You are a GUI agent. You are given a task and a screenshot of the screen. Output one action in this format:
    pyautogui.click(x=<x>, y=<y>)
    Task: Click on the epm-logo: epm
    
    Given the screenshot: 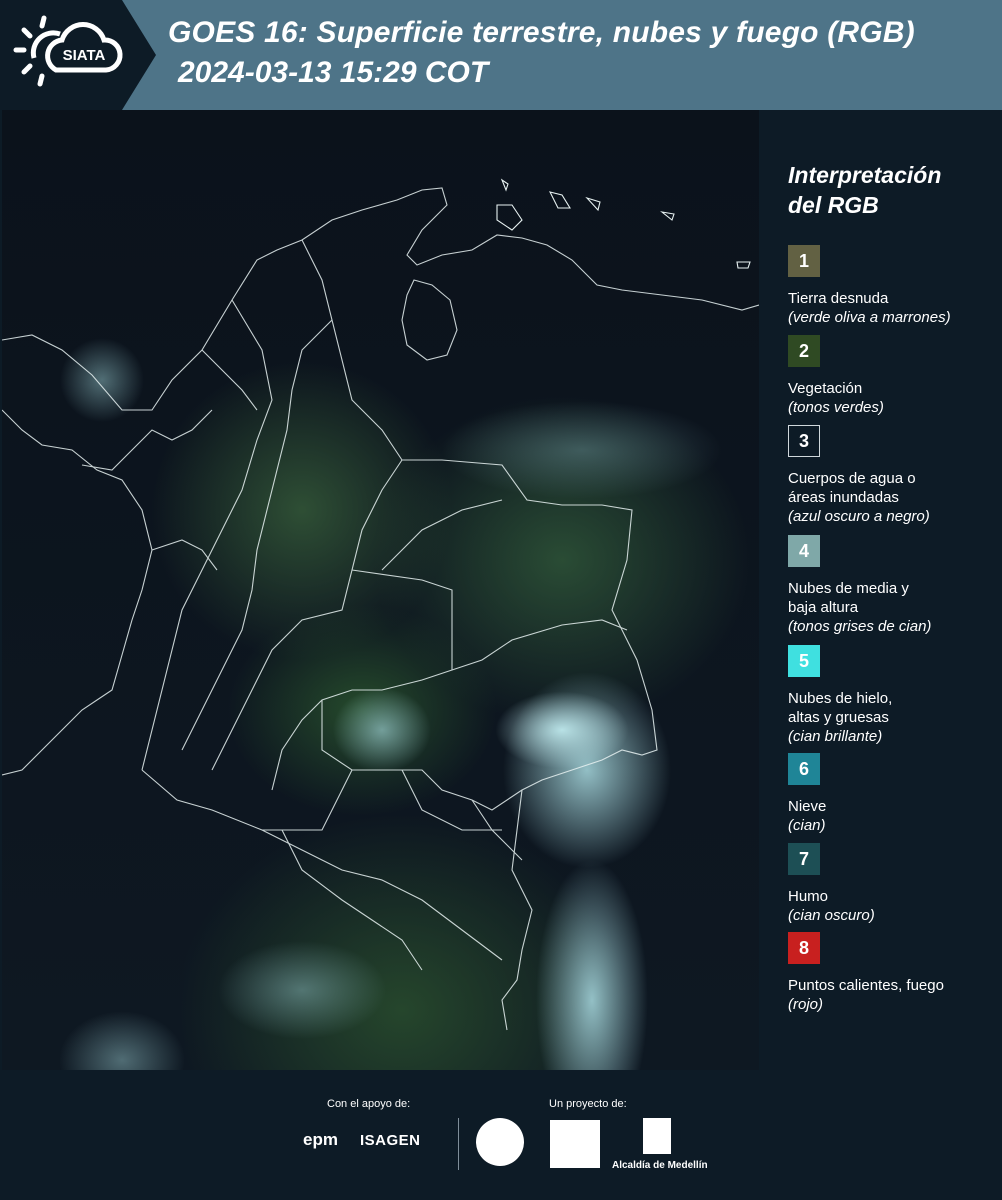 What is the action you would take?
    pyautogui.click(x=320, y=1139)
    